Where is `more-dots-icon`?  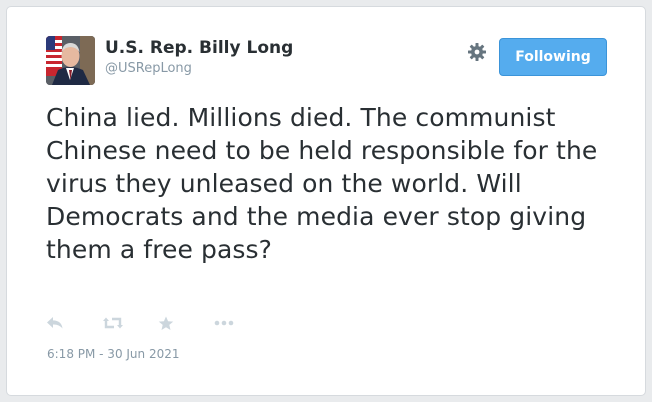 more-dots-icon is located at coordinates (242, 323).